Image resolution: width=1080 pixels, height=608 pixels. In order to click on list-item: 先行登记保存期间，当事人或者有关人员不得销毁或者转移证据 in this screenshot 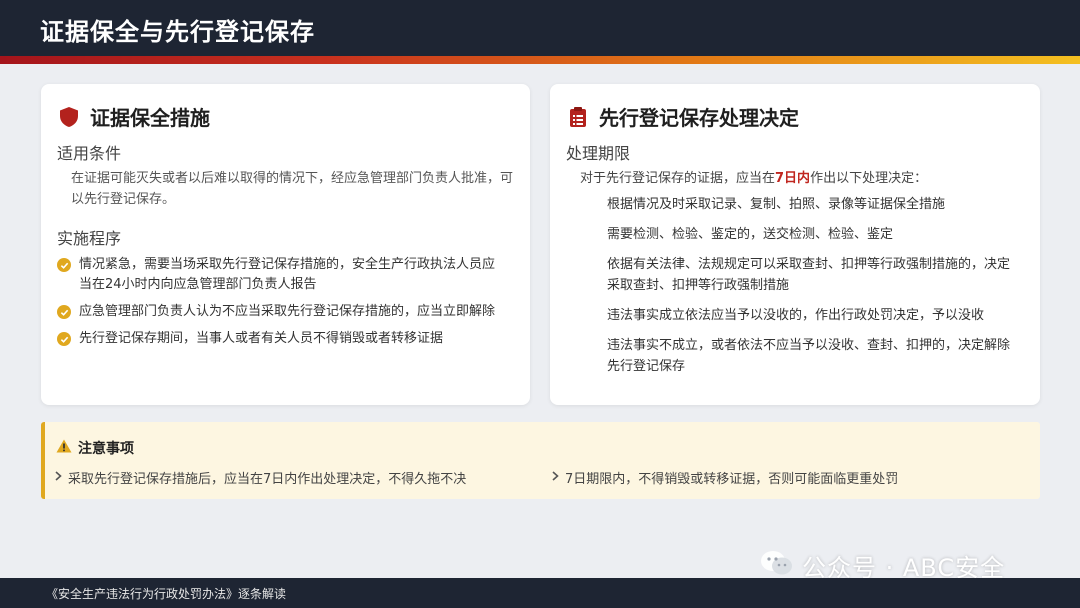, I will do `click(282, 339)`.